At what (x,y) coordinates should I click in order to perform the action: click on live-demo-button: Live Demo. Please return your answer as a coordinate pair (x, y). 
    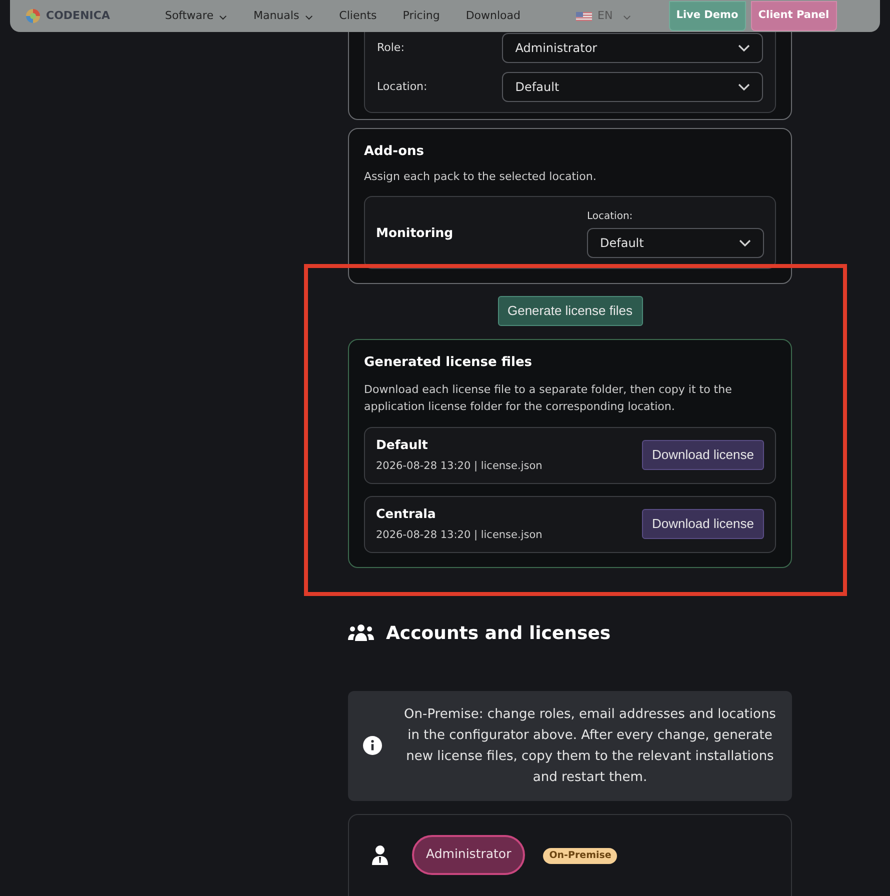
    Looking at the image, I should click on (707, 16).